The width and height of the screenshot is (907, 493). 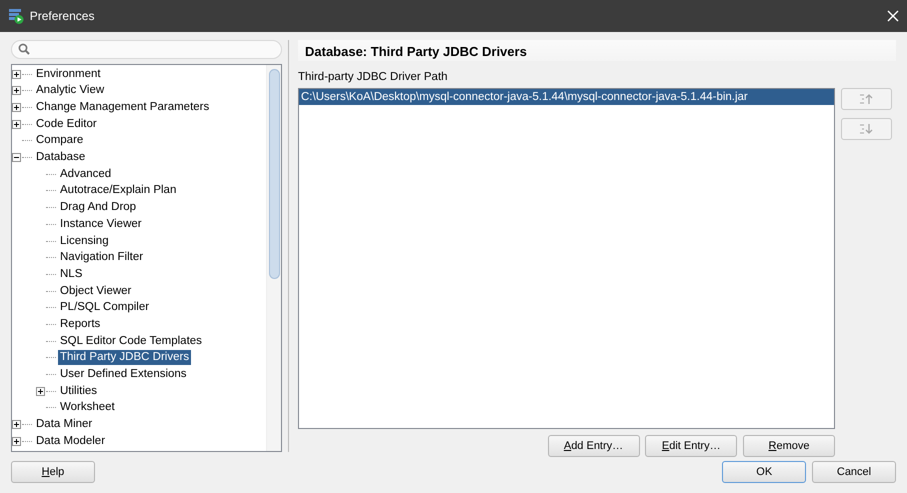 What do you see at coordinates (102, 258) in the screenshot?
I see `tree-item: Navigation Filter` at bounding box center [102, 258].